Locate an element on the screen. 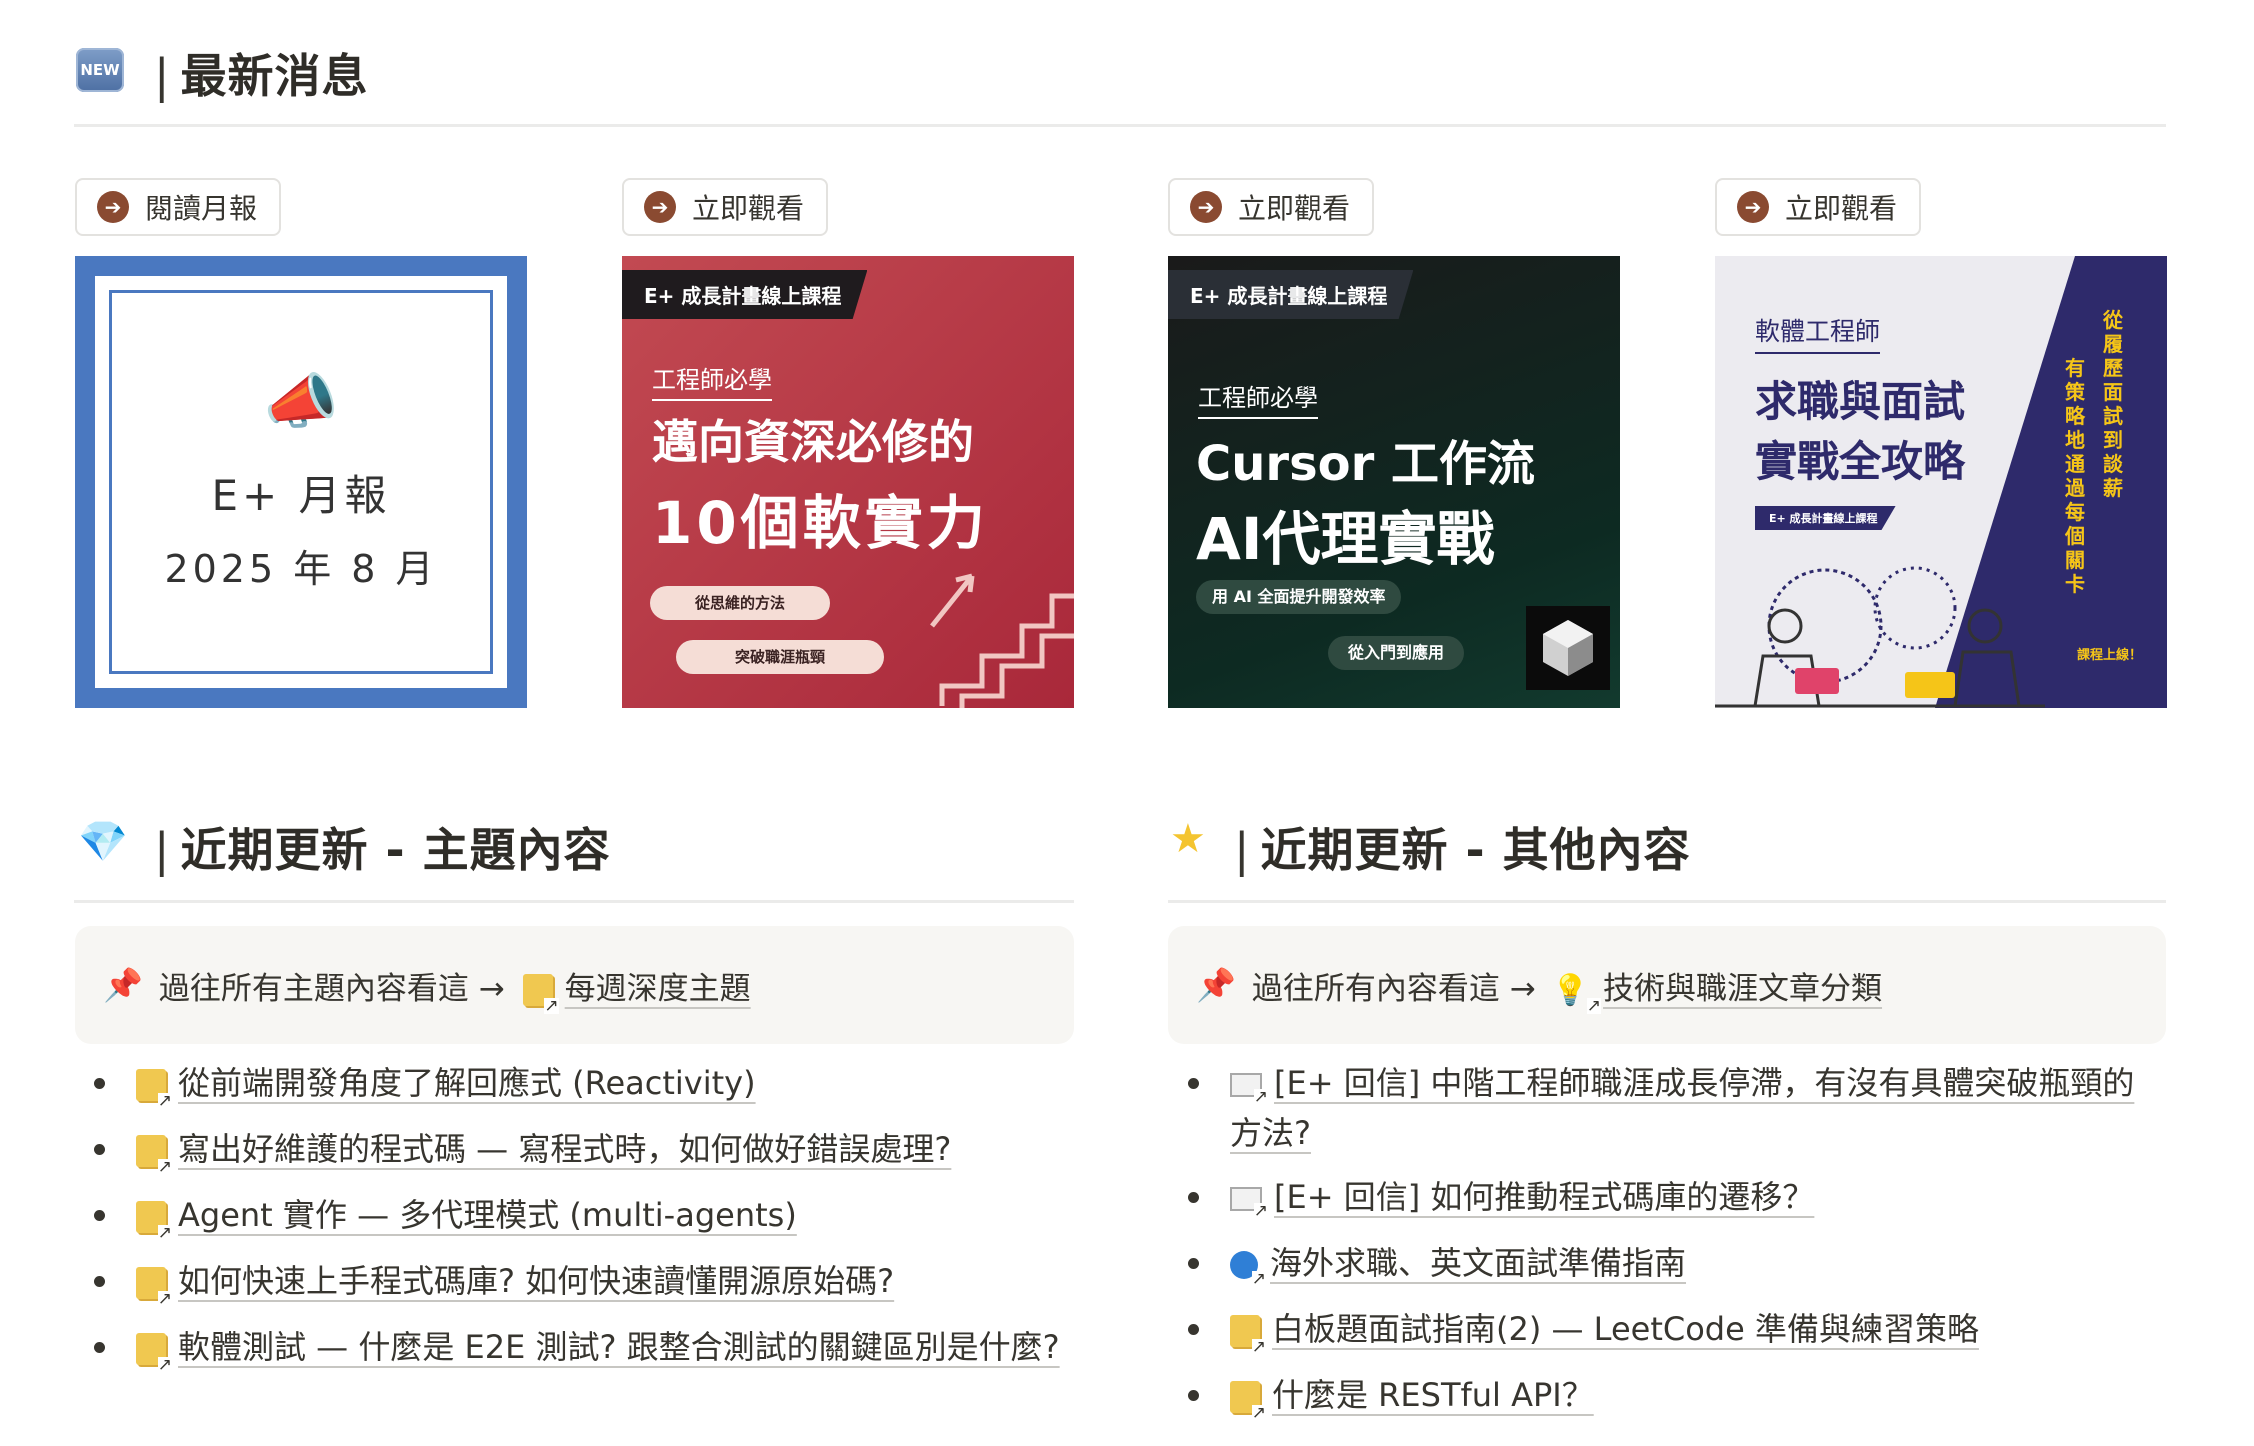  card-subtitle: 軟體工程師 is located at coordinates (1818, 333).